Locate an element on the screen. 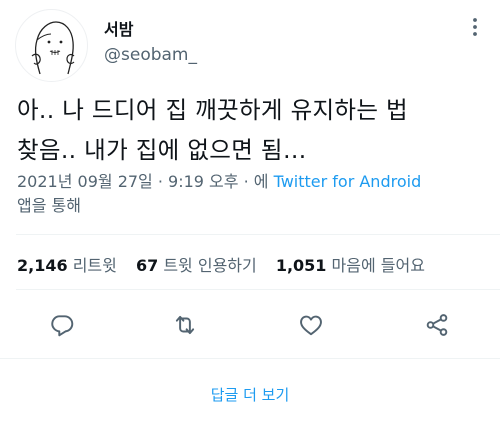  quotes-stat: 67 트윗 인용하기 is located at coordinates (196, 265).